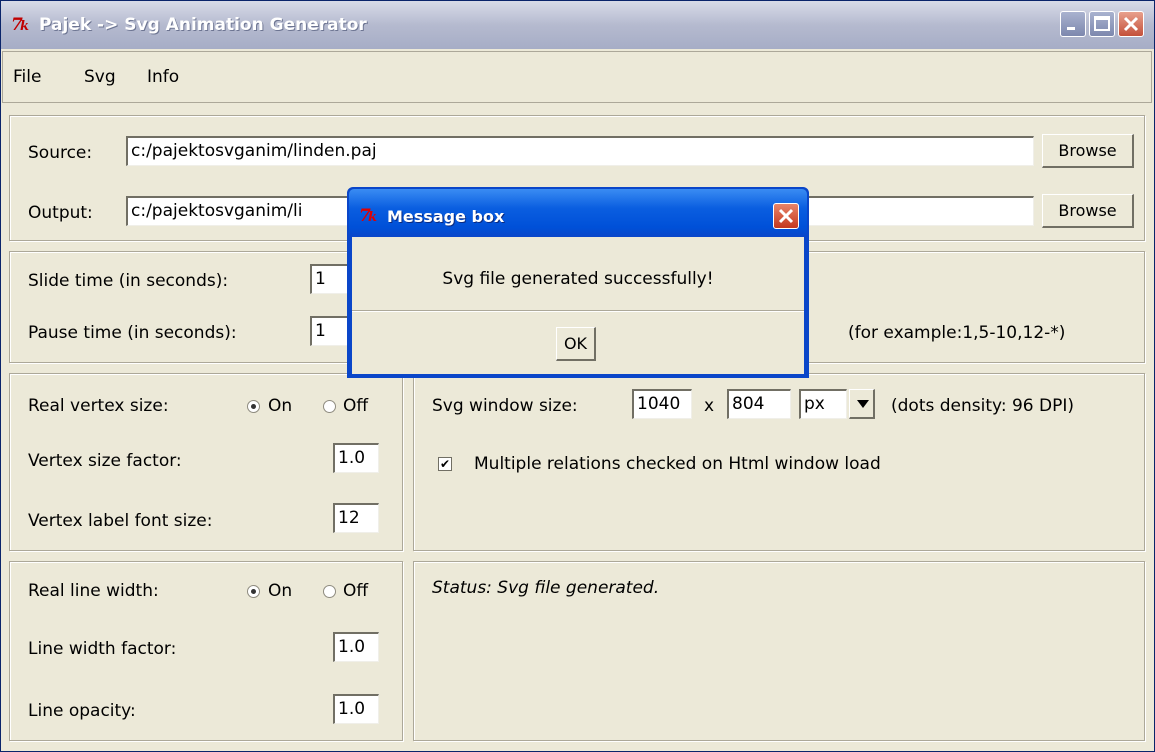  What do you see at coordinates (105, 461) in the screenshot?
I see `vertex-size-factor-label: Vertex size factor:` at bounding box center [105, 461].